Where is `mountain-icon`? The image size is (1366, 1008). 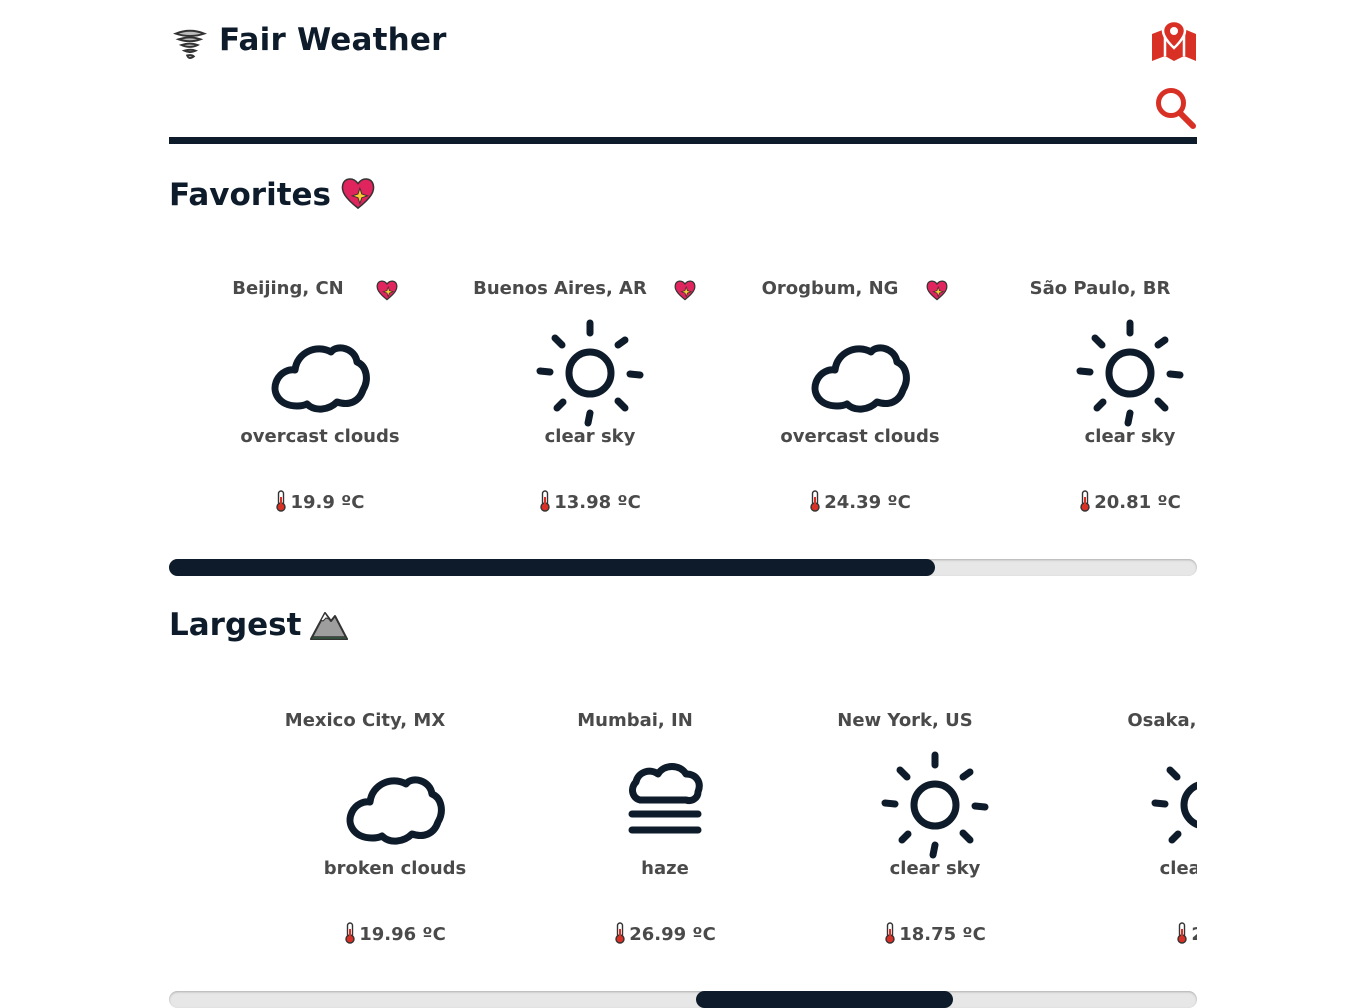
mountain-icon is located at coordinates (329, 626).